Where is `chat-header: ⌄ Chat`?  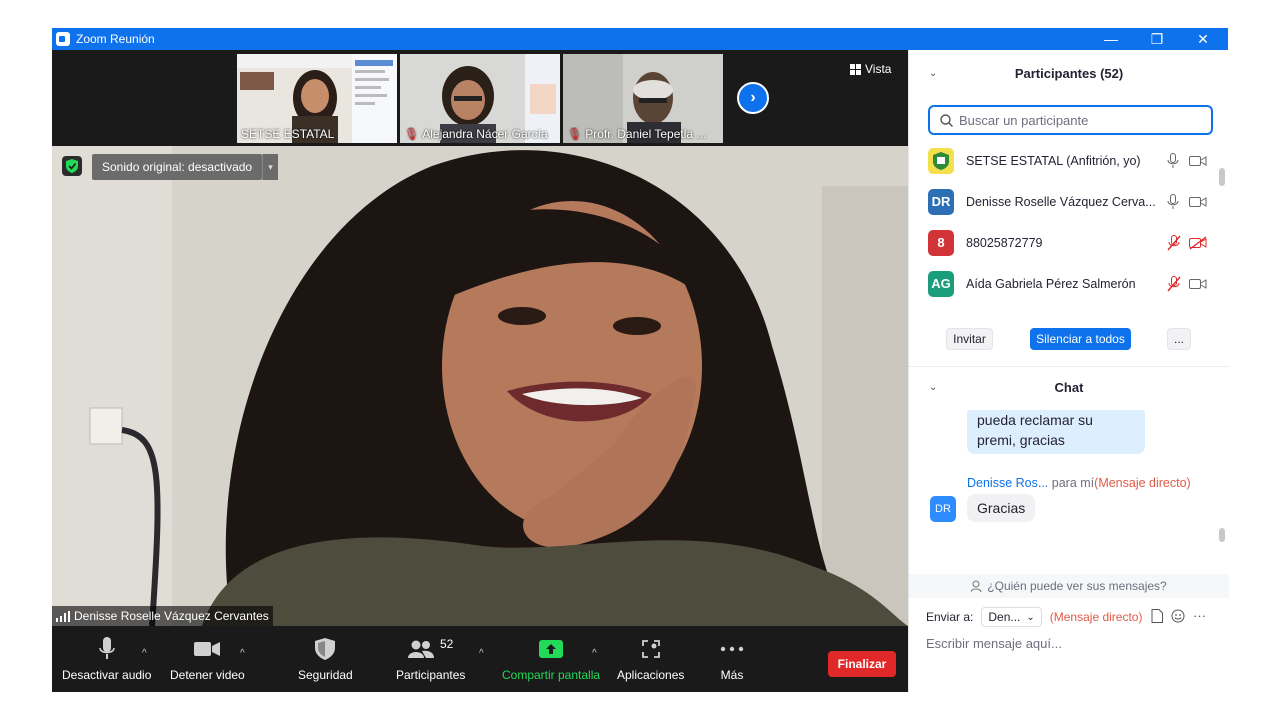
chat-header: ⌄ Chat is located at coordinates (1069, 387).